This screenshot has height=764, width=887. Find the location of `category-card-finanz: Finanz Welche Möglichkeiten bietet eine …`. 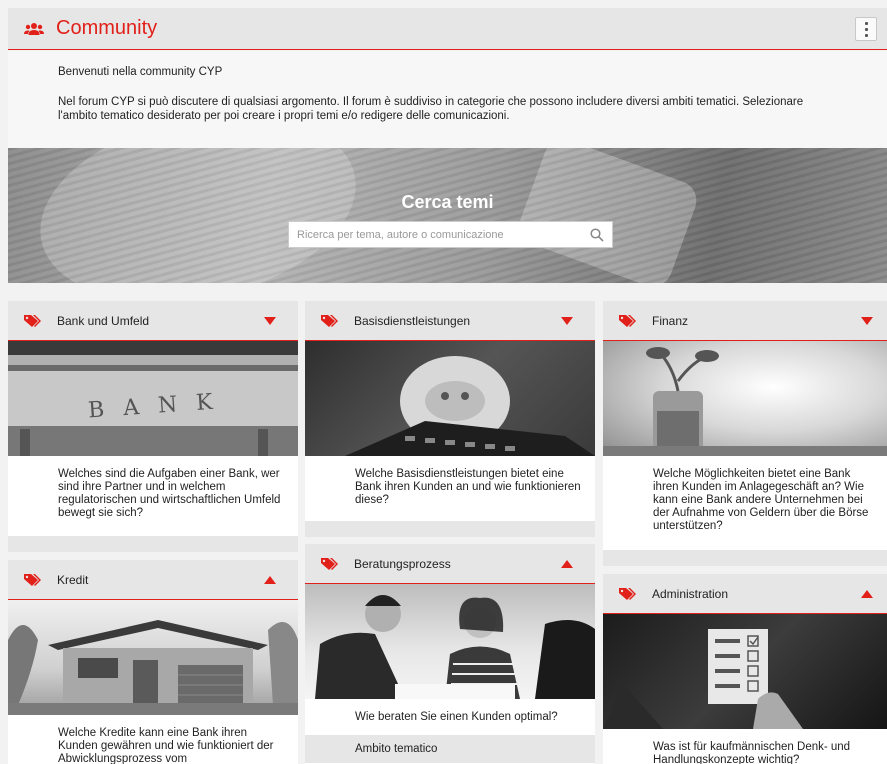

category-card-finanz: Finanz Welche Möglichkeiten bietet eine … is located at coordinates (745, 433).